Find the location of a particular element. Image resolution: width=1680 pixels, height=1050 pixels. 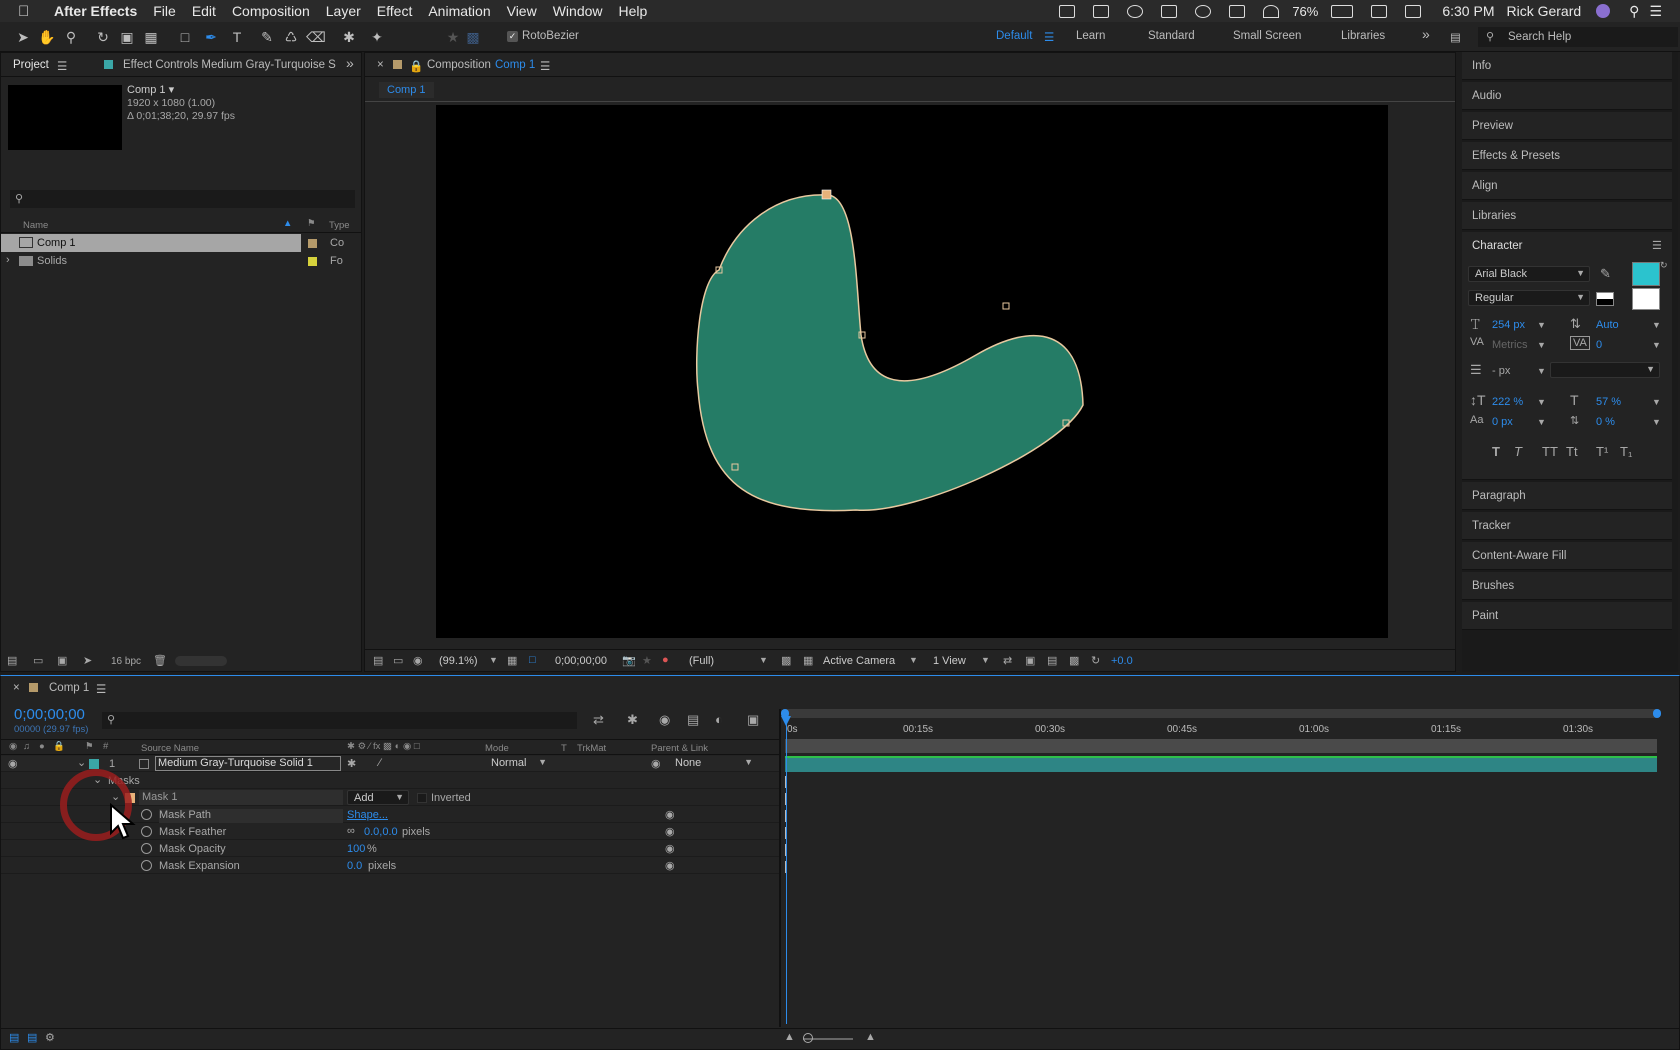

clone-stamp-tool-icon: ♺ is located at coordinates (291, 37).